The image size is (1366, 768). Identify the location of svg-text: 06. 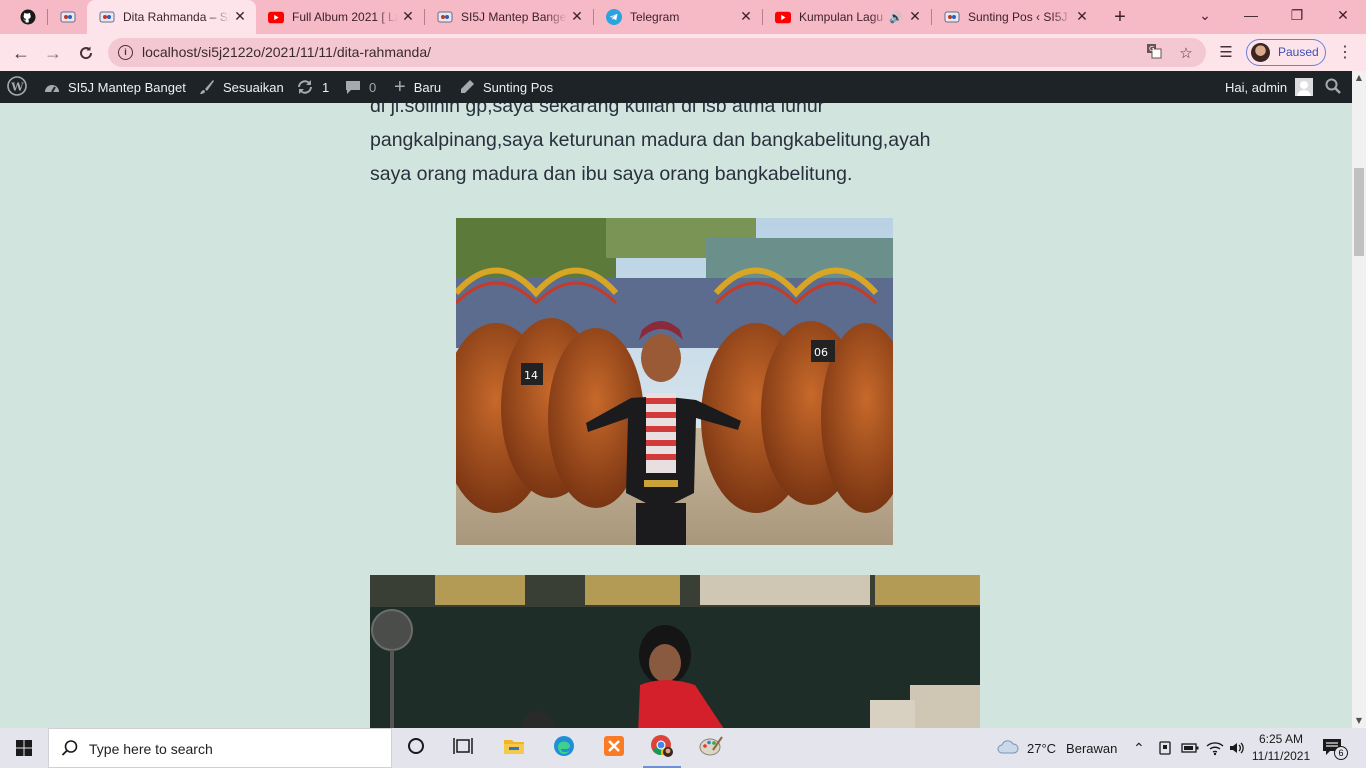
(821, 352).